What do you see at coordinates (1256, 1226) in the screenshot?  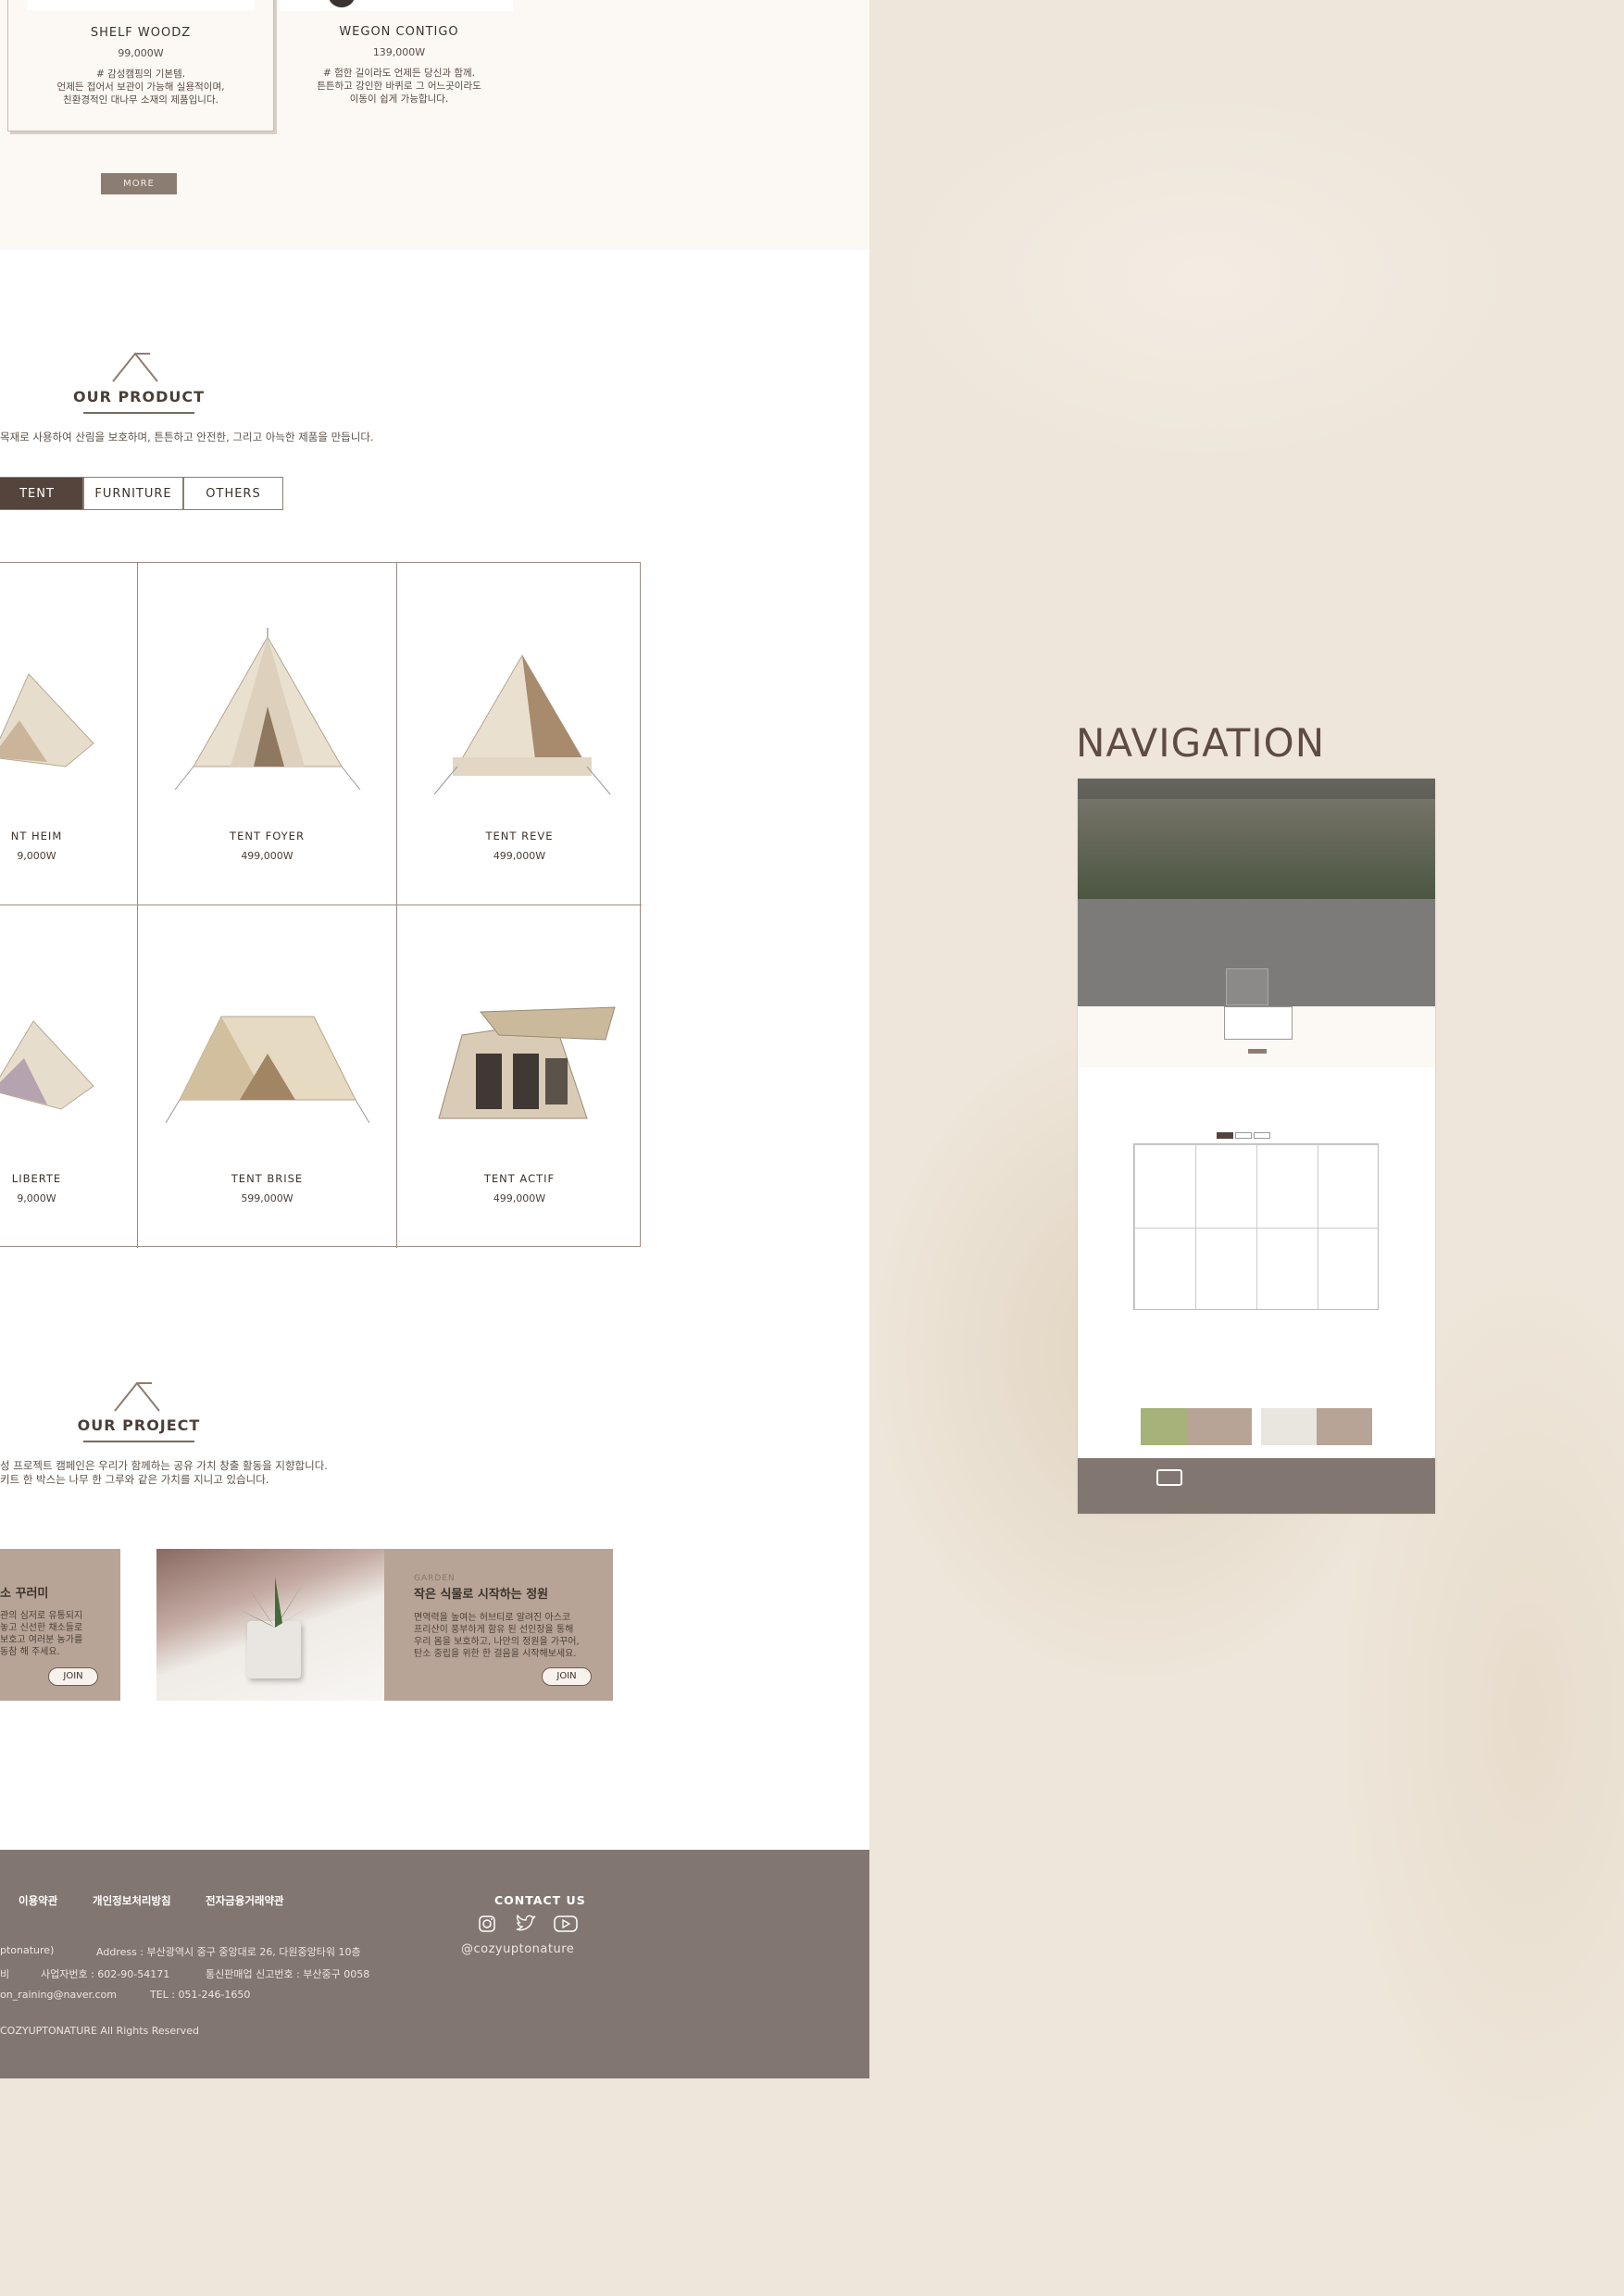 I see `mini-product-grid` at bounding box center [1256, 1226].